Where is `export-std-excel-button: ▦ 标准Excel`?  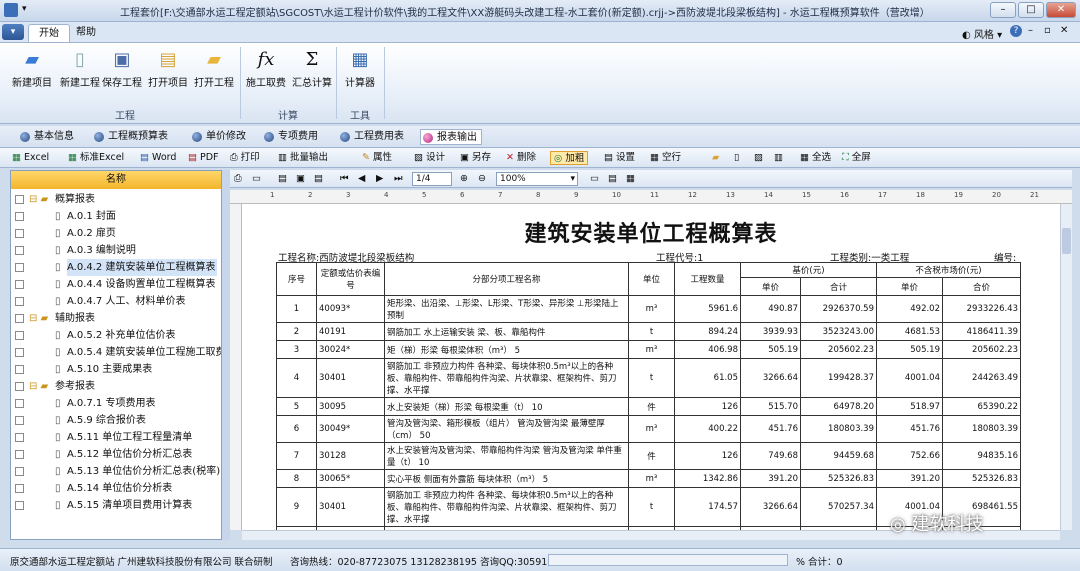
export-std-excel-button: ▦ 标准Excel is located at coordinates (96, 158).